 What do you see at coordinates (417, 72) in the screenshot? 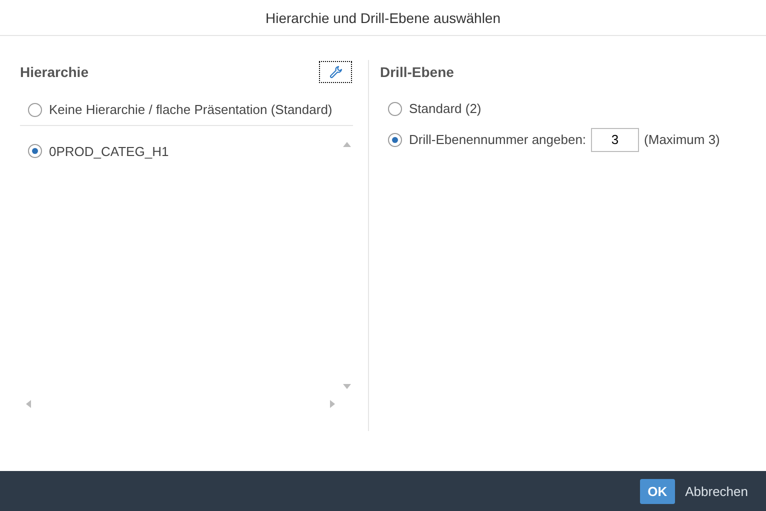
I see `section-heading: Drill-Ebene` at bounding box center [417, 72].